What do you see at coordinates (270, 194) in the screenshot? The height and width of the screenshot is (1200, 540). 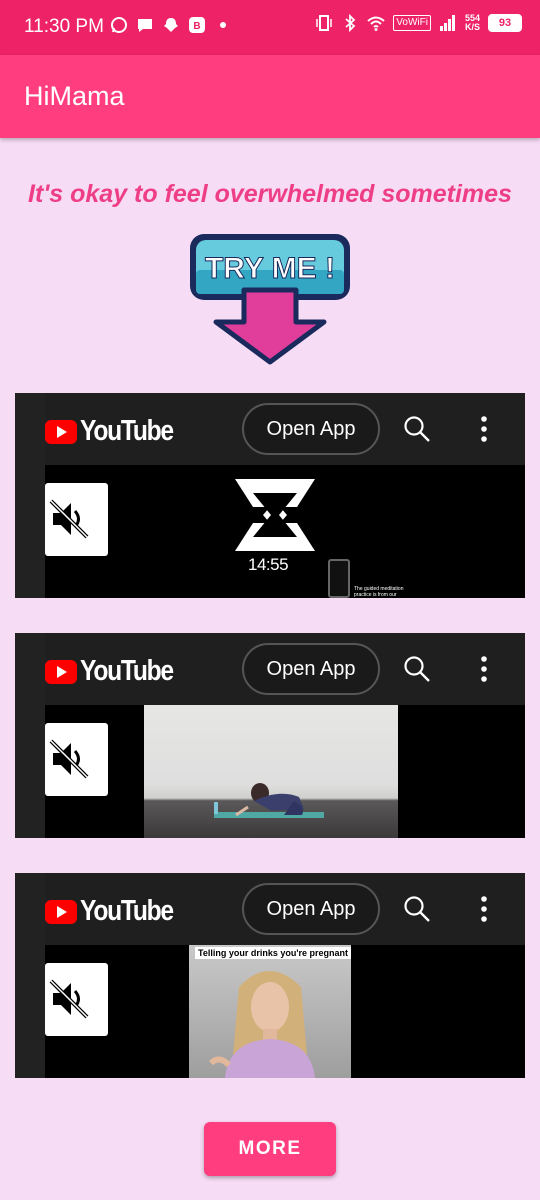 I see `tagline: It's okay to feel overwhelmed sometimes` at bounding box center [270, 194].